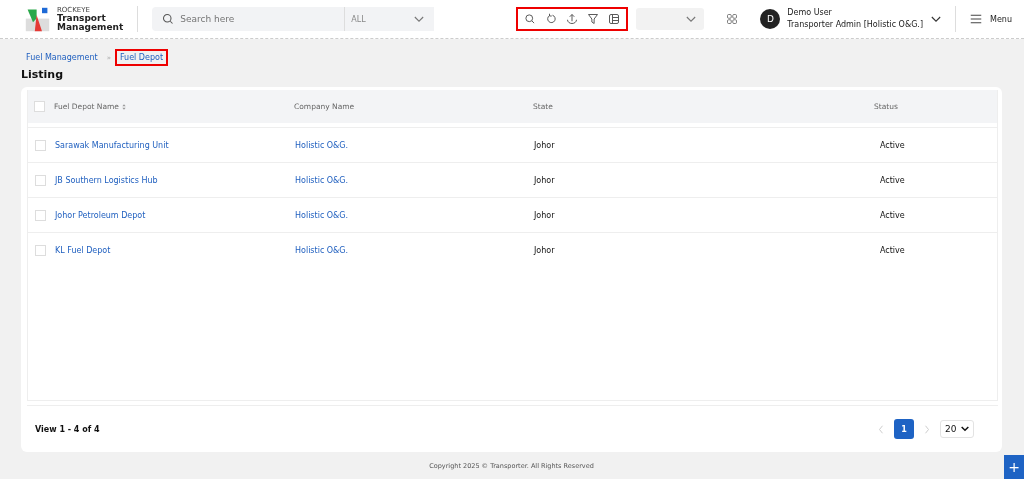 This screenshot has width=1024, height=479. I want to click on sort-icon, so click(123, 106).